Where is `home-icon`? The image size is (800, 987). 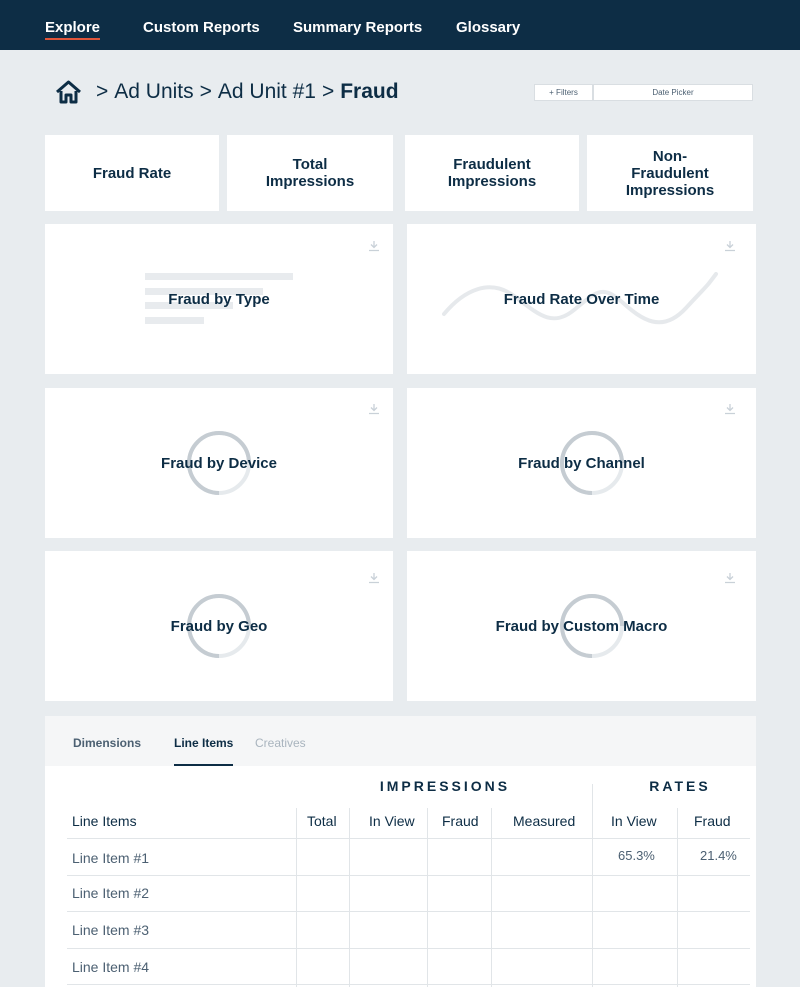 home-icon is located at coordinates (68, 92).